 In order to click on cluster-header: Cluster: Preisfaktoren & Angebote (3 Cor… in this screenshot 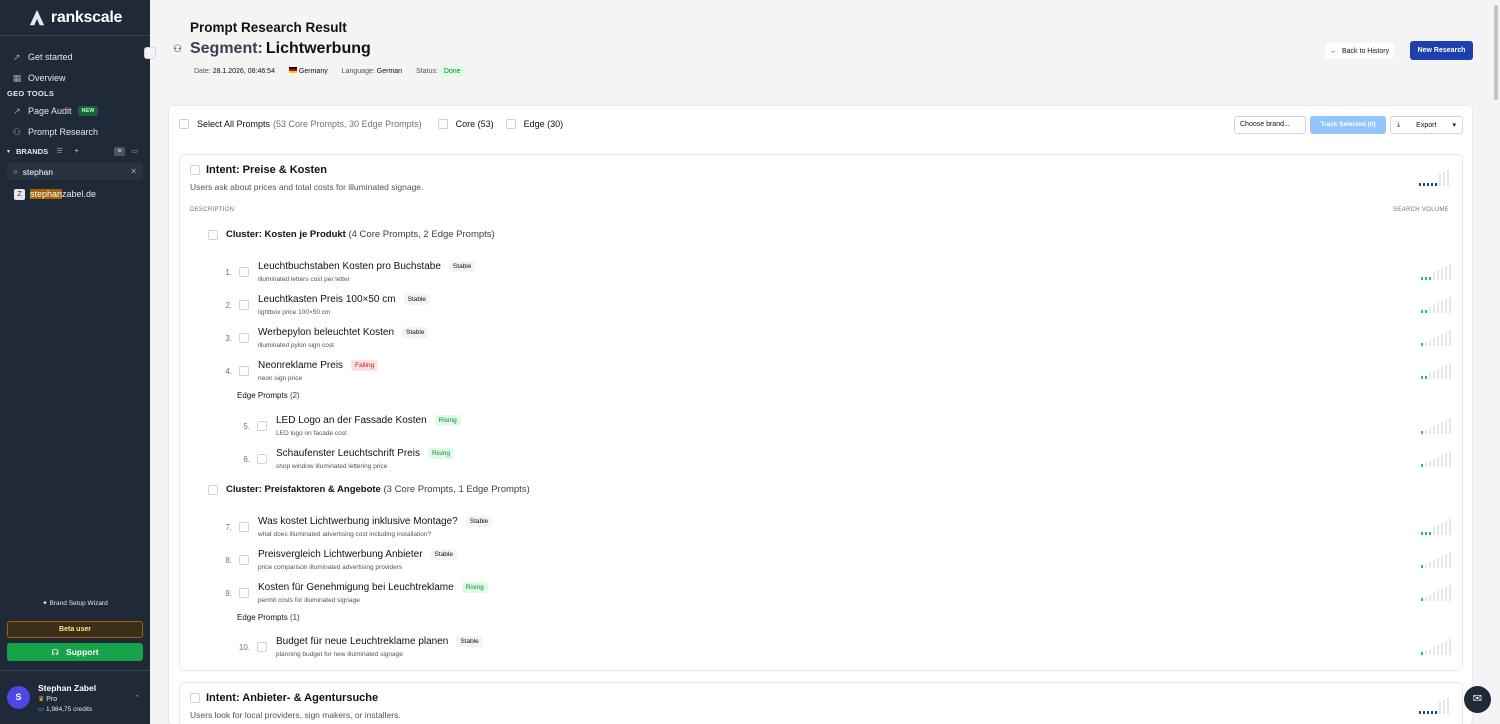, I will do `click(369, 489)`.